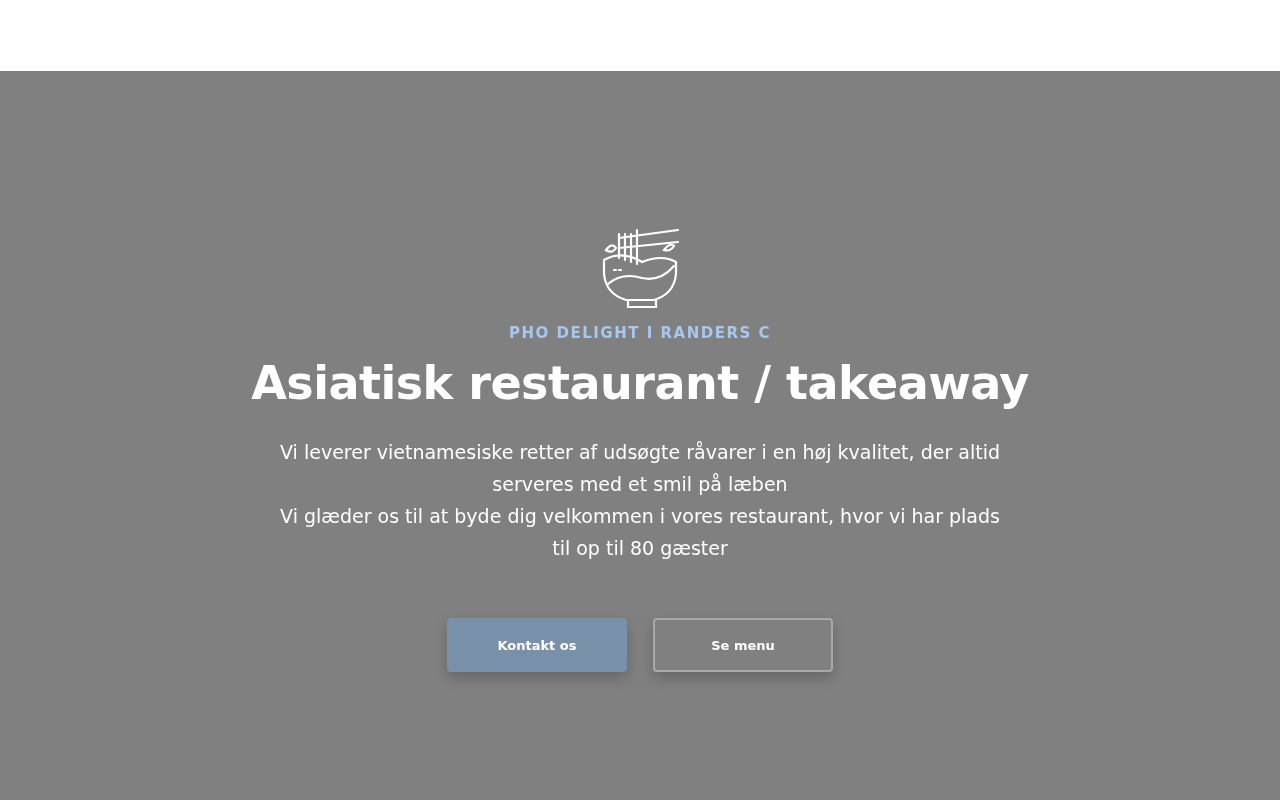 The height and width of the screenshot is (800, 1280). Describe the element at coordinates (640, 383) in the screenshot. I see `hero-heading: Asiatisk restaurant / takeaway` at that location.